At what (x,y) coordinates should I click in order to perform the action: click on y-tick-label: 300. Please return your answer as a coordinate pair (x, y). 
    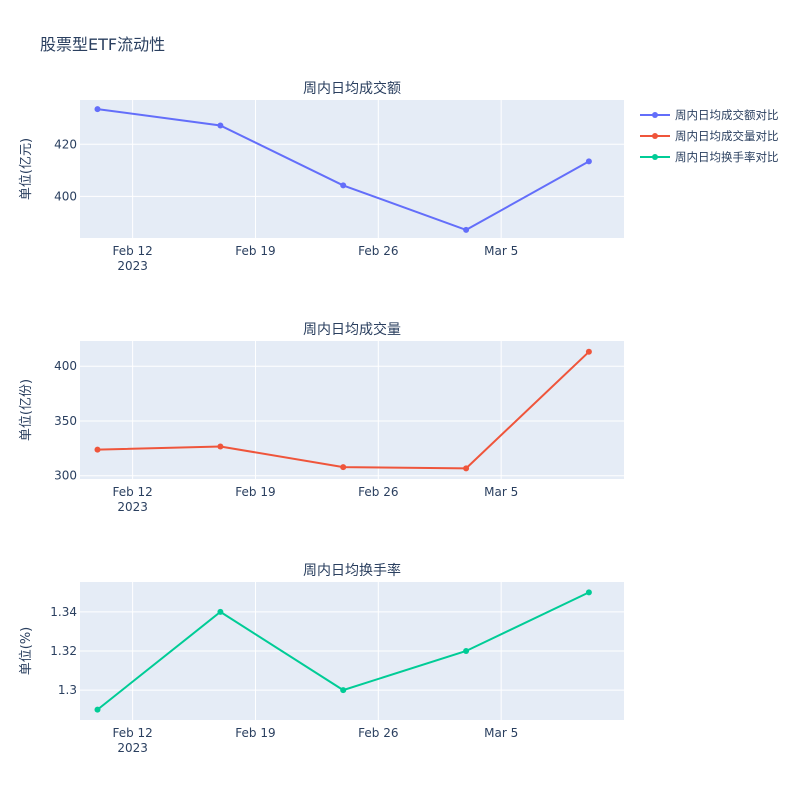
    Looking at the image, I should click on (65, 476).